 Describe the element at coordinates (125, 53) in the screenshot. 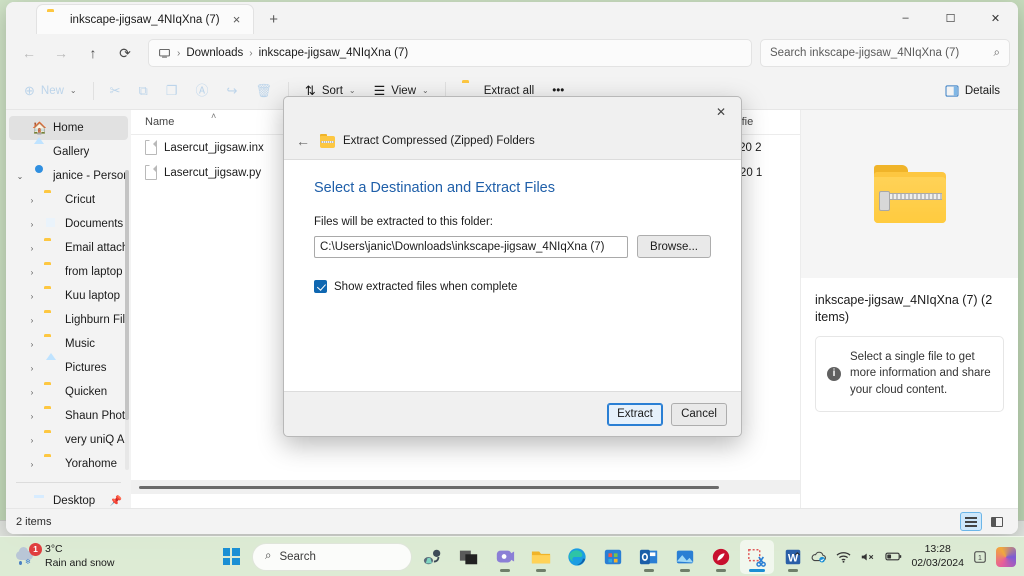

I see `refresh-button: ⟳` at that location.